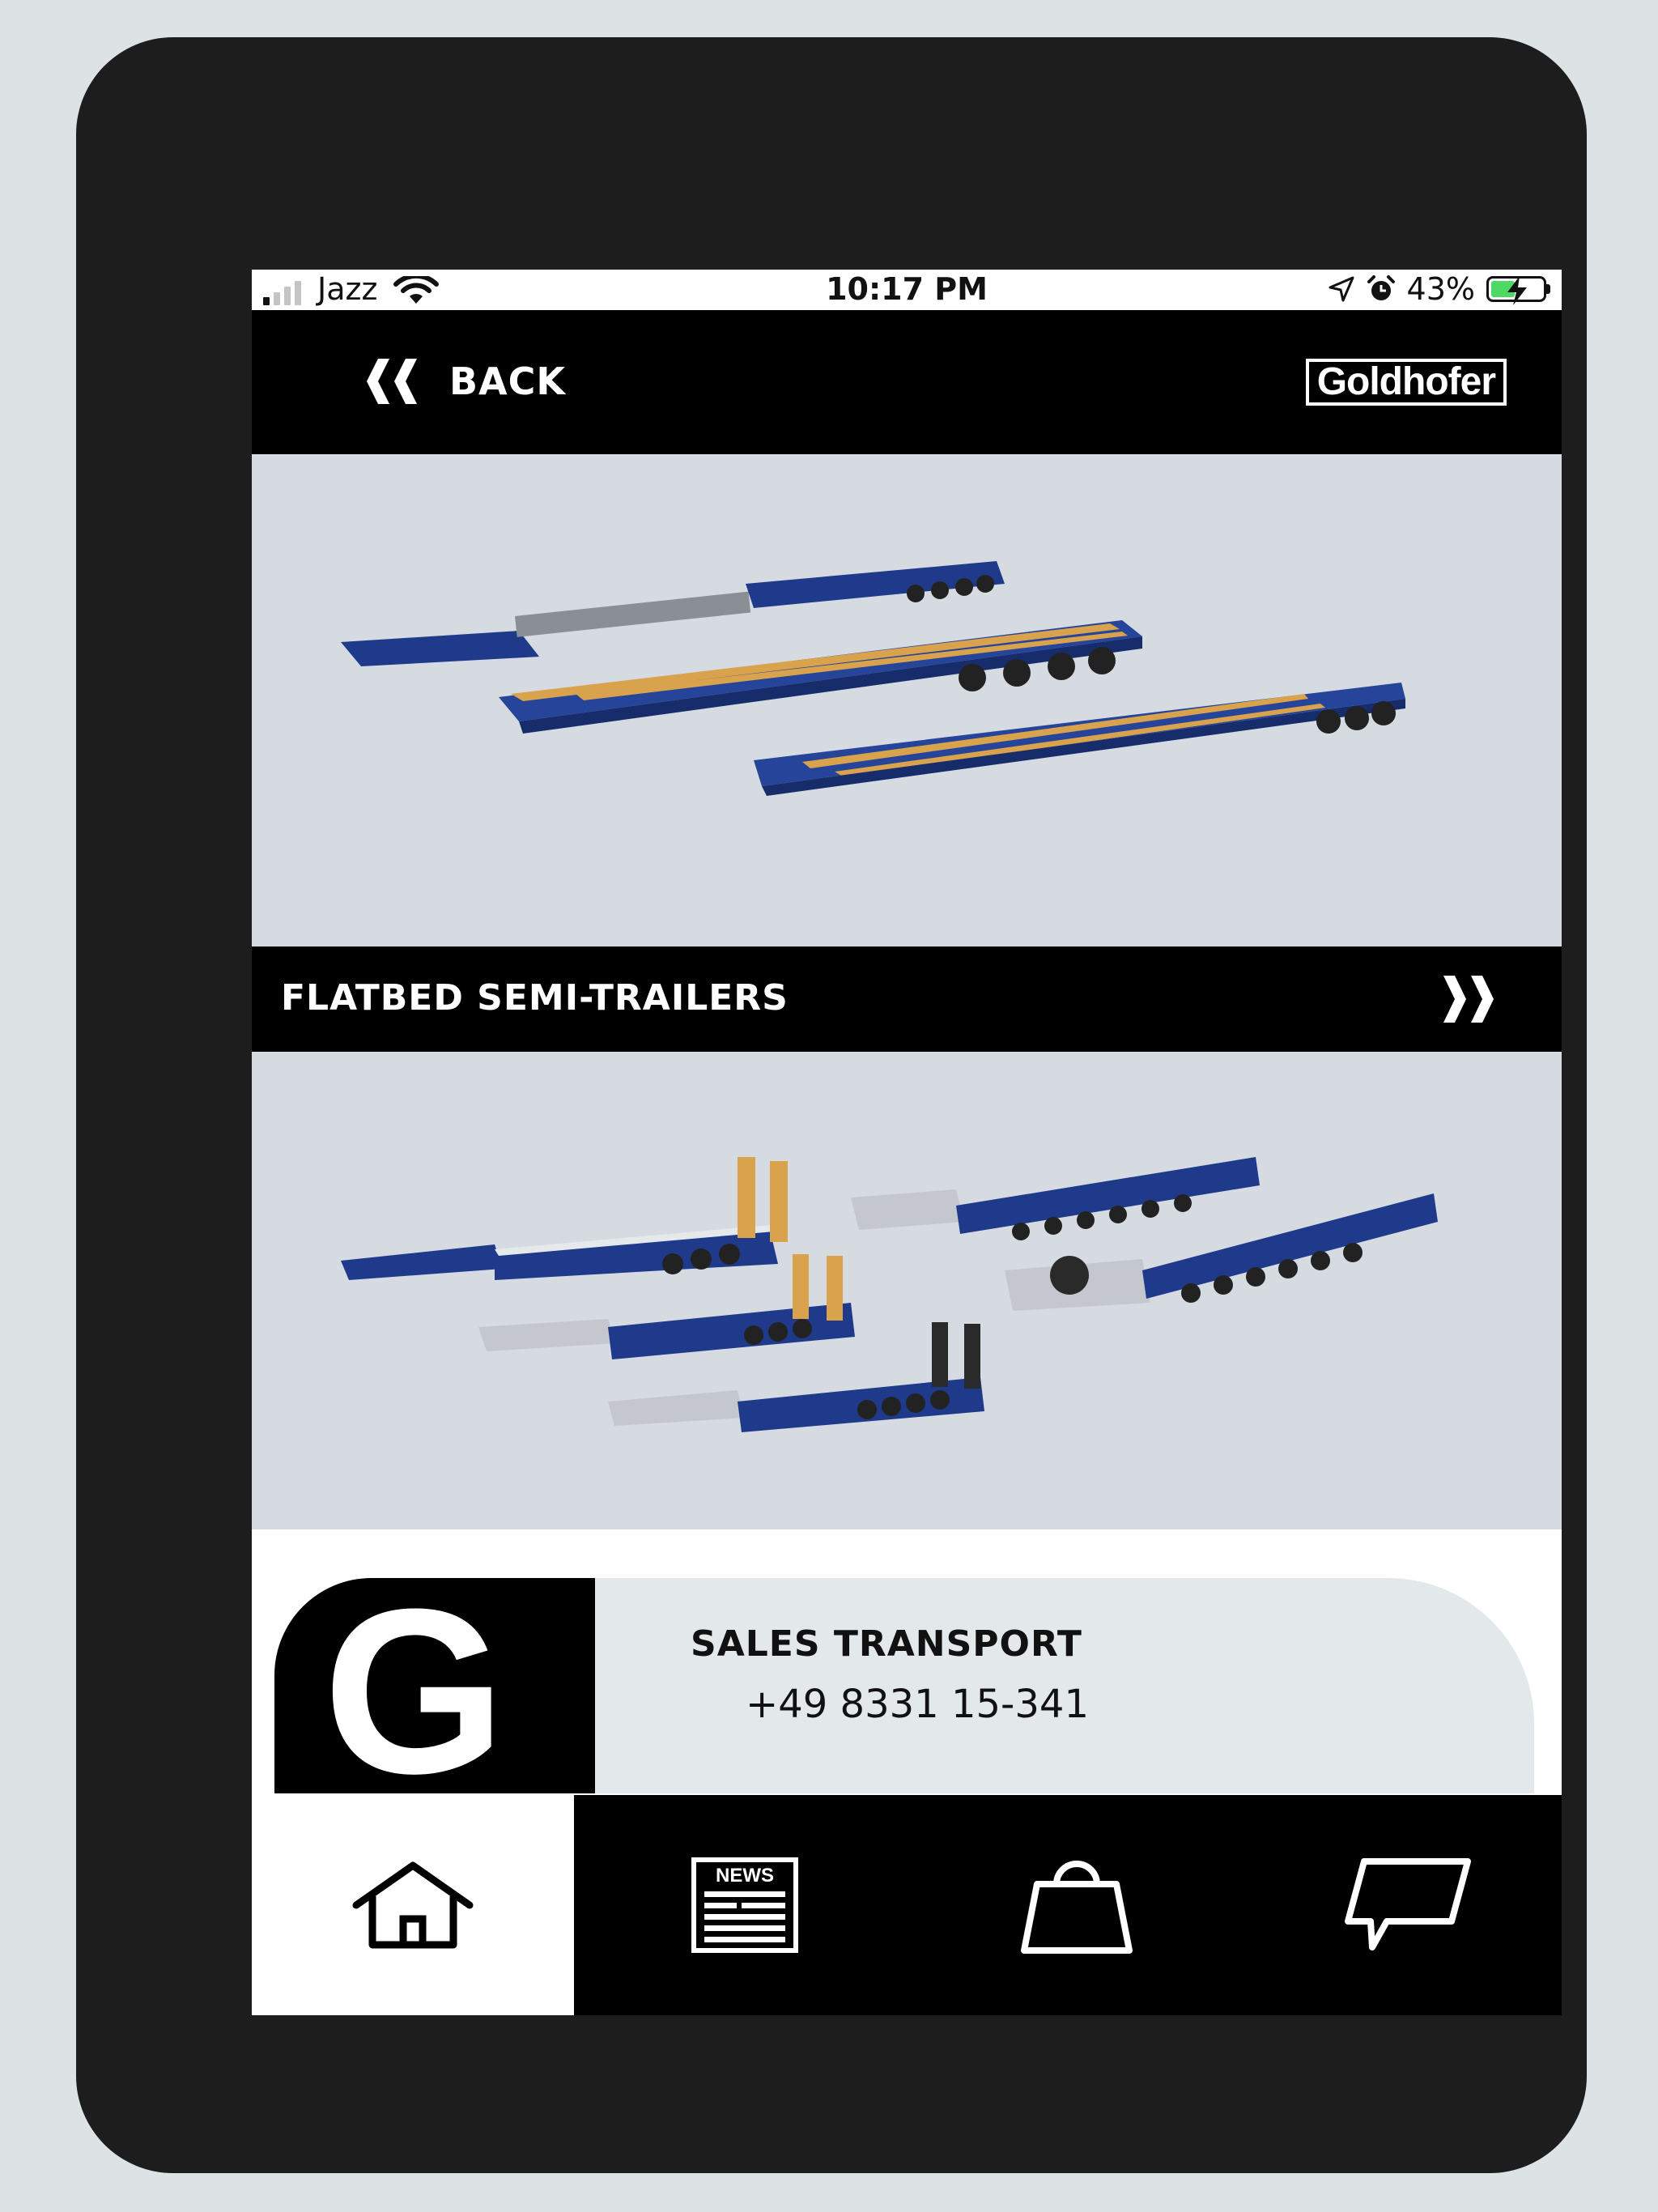  I want to click on contact-phone: +49 8331 15-341, so click(917, 1705).